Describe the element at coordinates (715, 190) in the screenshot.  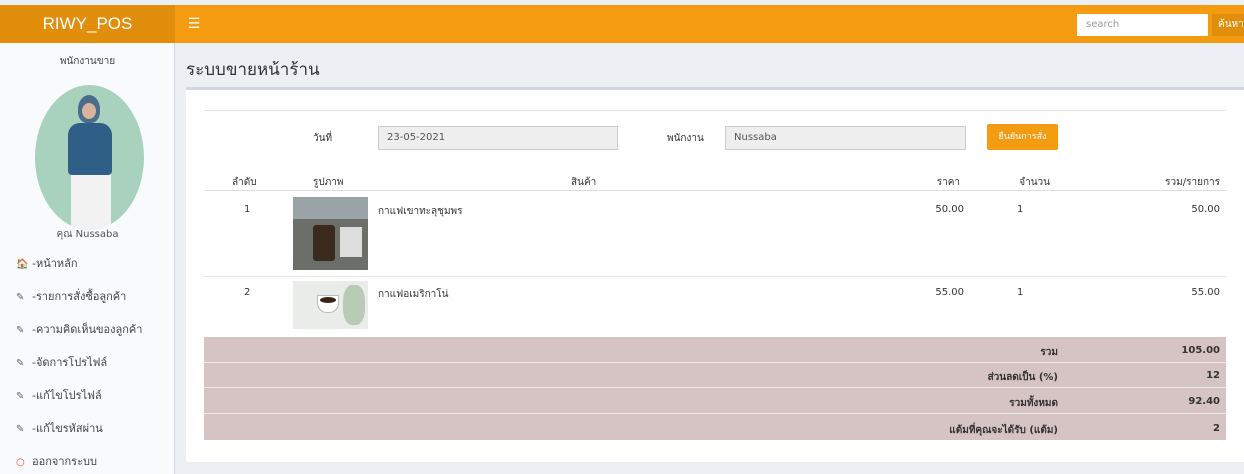
I see `table-header-divider` at that location.